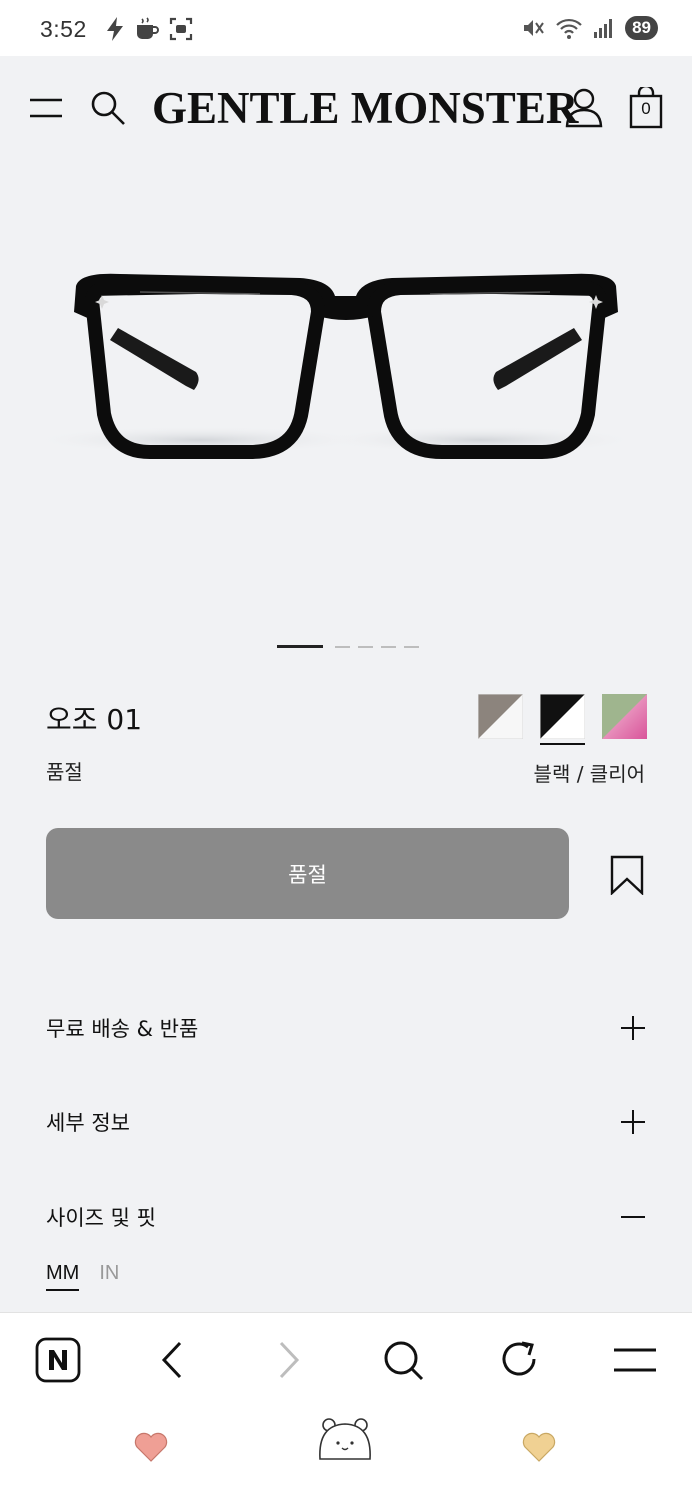  Describe the element at coordinates (122, 1029) in the screenshot. I see `accordion-label: 무료 배송 & 반품` at that location.